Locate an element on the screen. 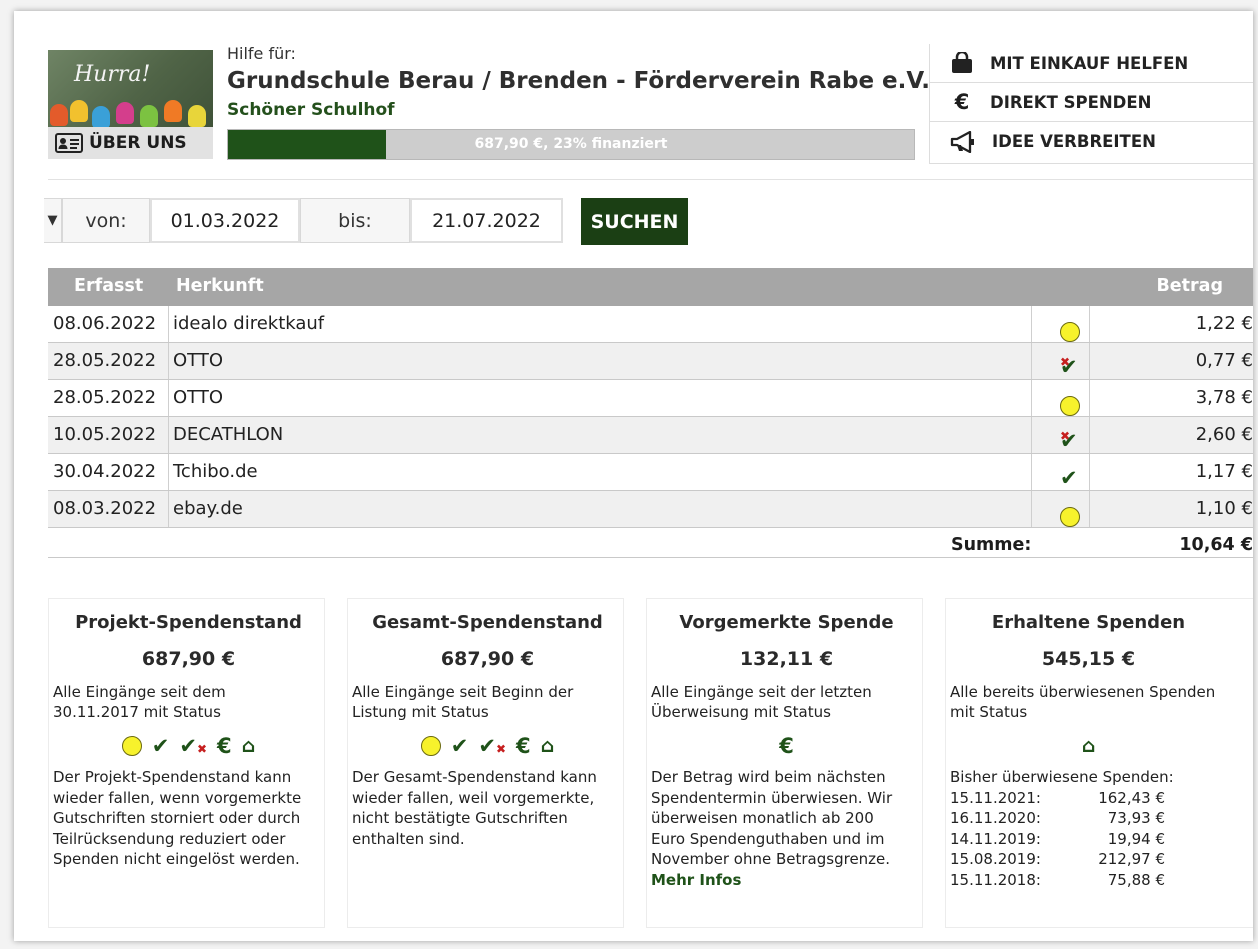  history-entry: 14.11.2019: 19,94 € is located at coordinates (1096, 839).